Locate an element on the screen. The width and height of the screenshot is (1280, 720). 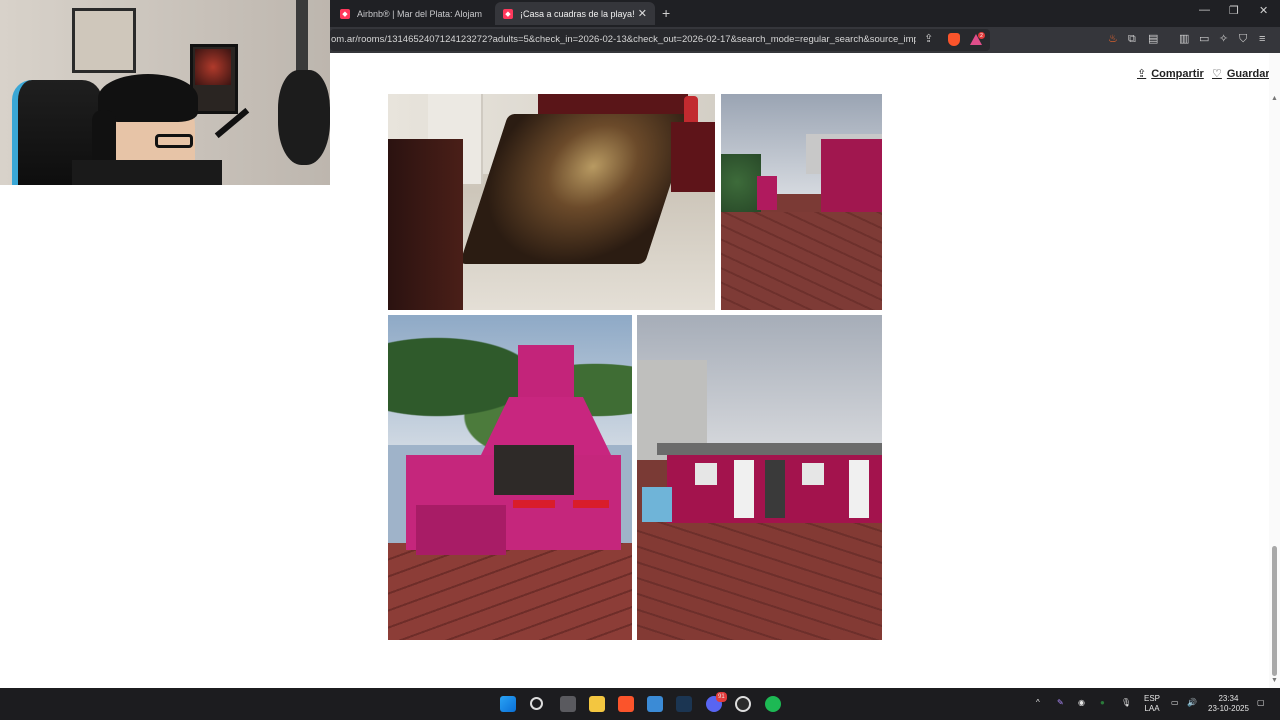
spotify-icon is located at coordinates (773, 704).